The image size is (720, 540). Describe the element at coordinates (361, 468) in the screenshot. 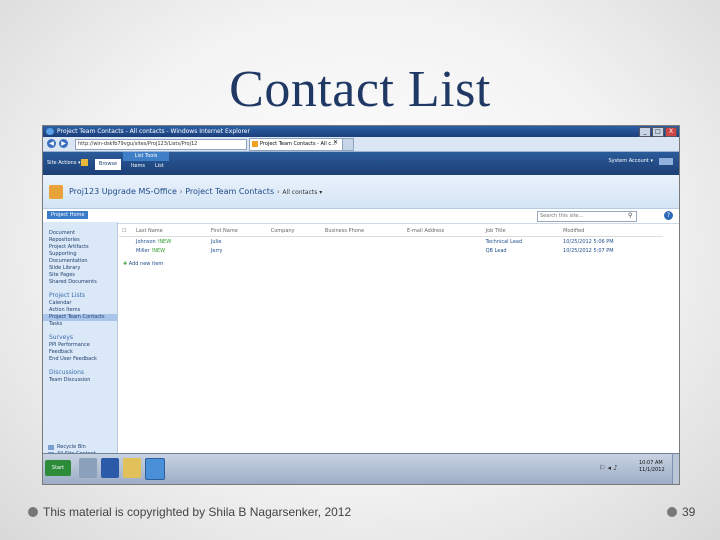

I see `taskbar: Start ⚐ ◂ ♪ 10:07 AM 11/1/2012` at that location.